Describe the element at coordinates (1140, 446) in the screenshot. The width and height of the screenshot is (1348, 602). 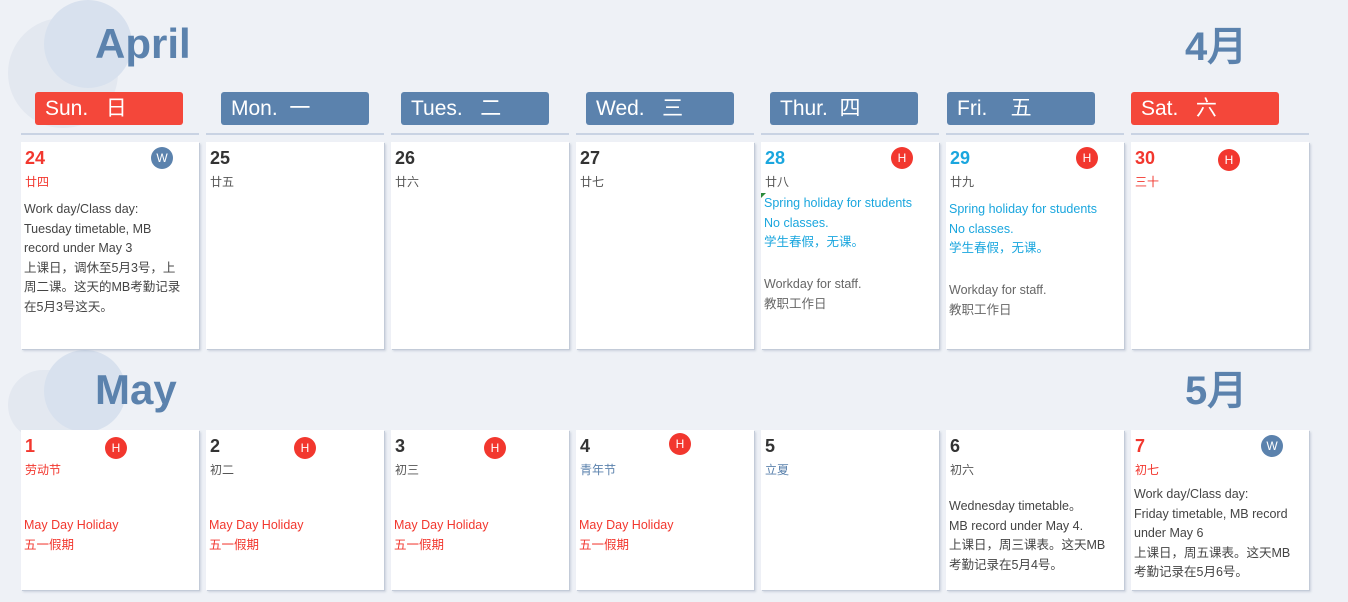
I see `day-number: 7` at that location.